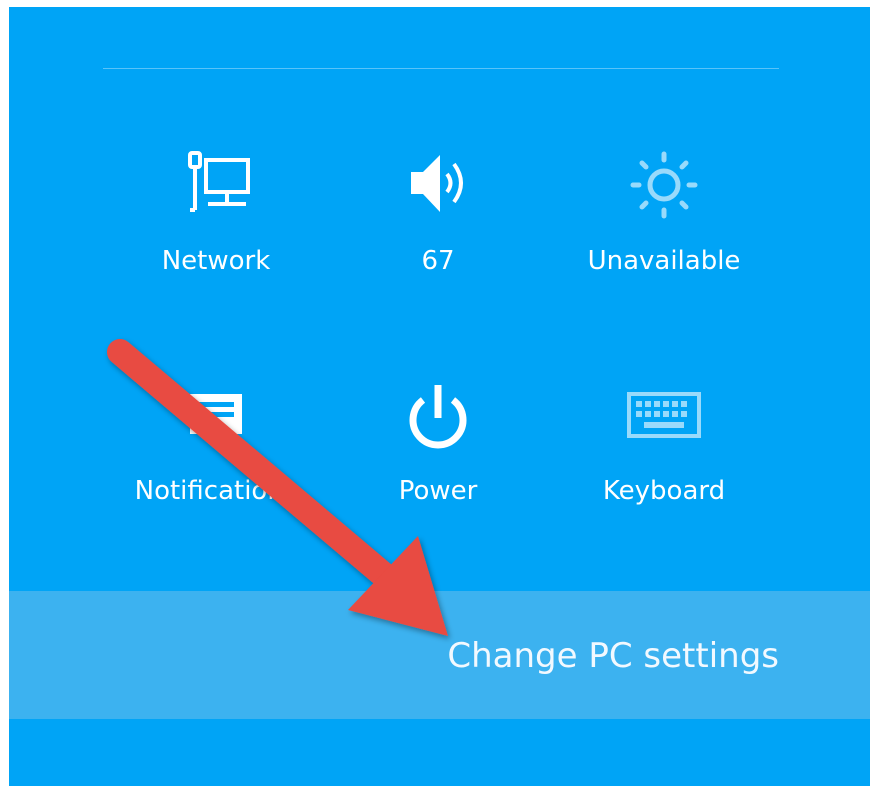  What do you see at coordinates (438, 190) in the screenshot?
I see `speaker-icon` at bounding box center [438, 190].